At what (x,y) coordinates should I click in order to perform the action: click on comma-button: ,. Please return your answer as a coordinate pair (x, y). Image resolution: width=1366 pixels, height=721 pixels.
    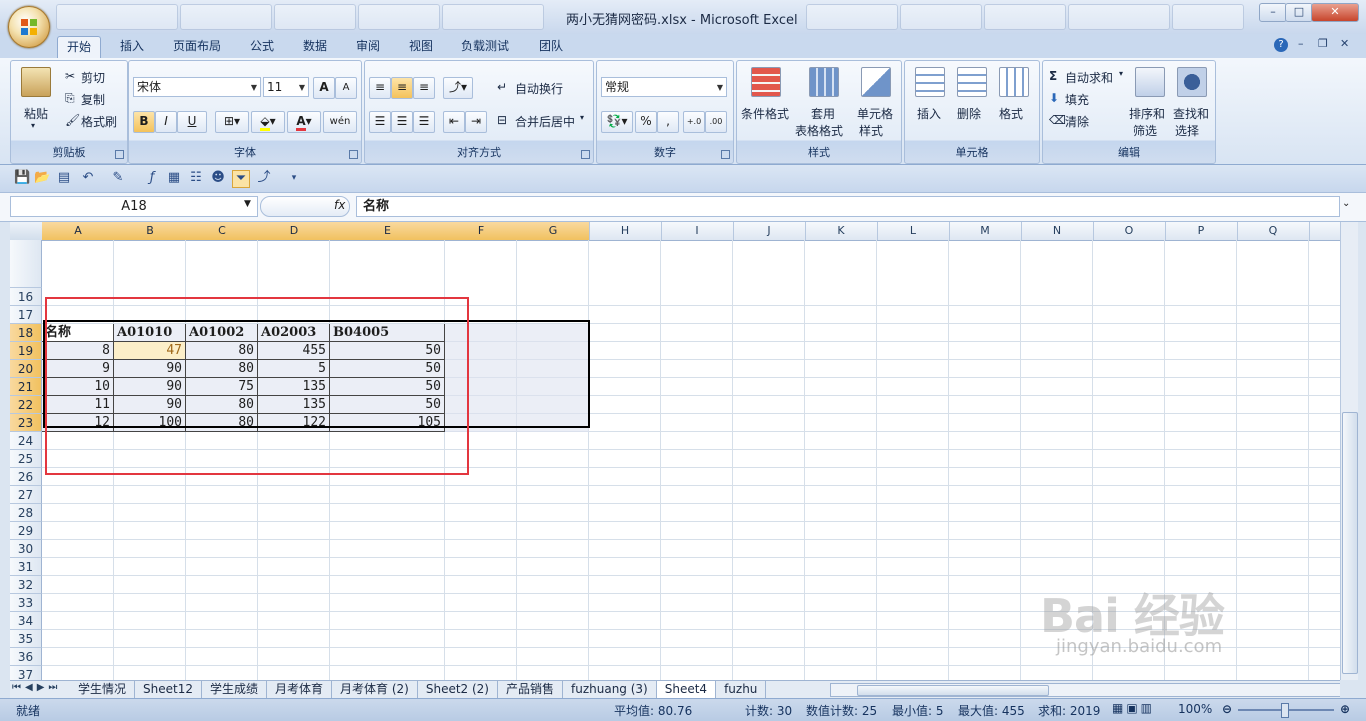
    Looking at the image, I should click on (668, 122).